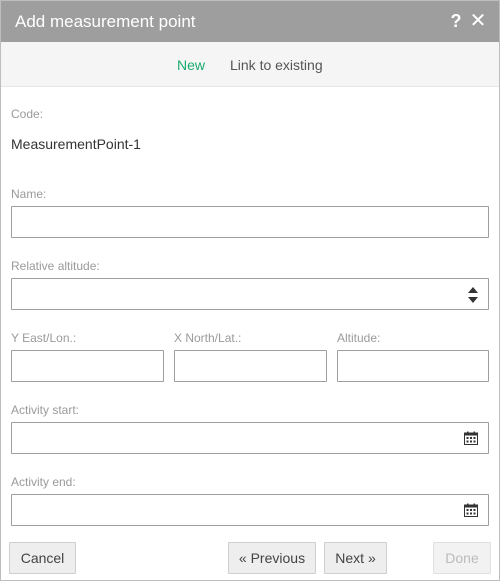 Image resolution: width=500 pixels, height=581 pixels. I want to click on name-field-wrapper, so click(250, 222).